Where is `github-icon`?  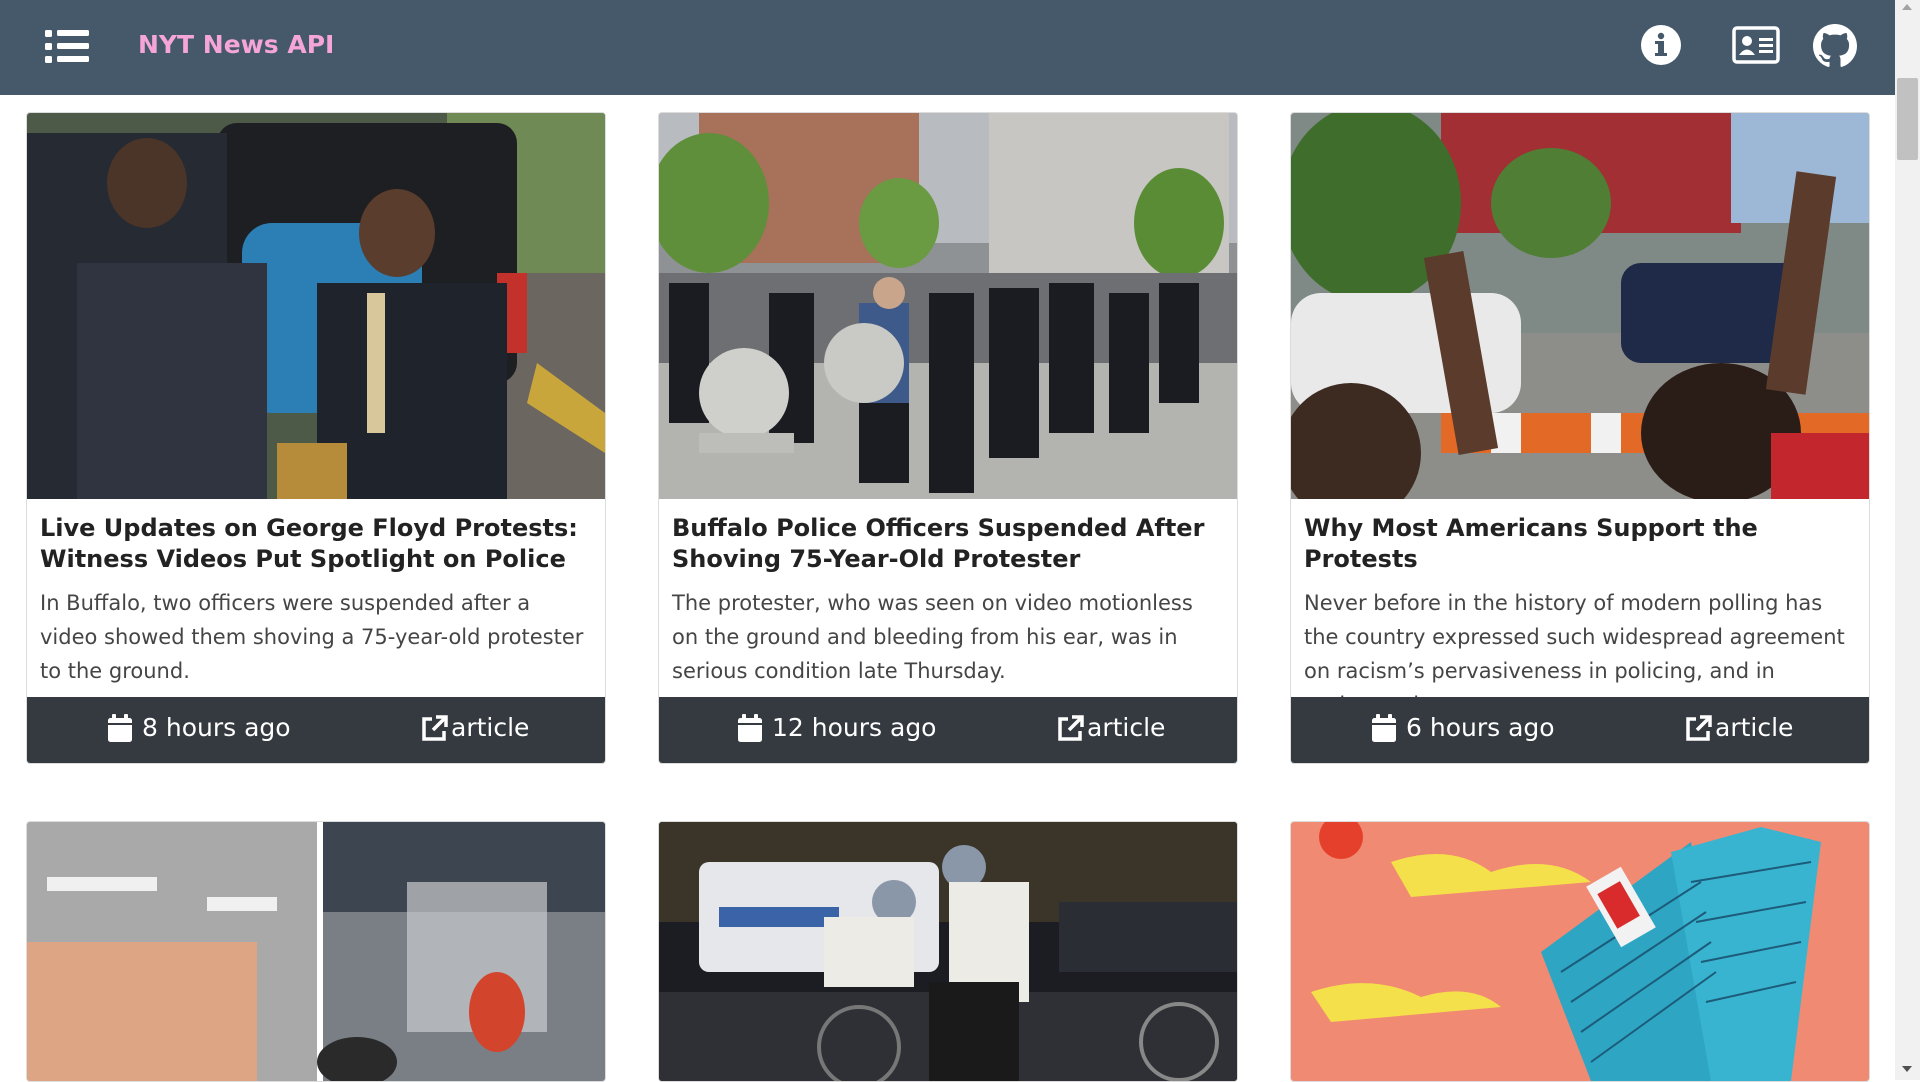
github-icon is located at coordinates (1835, 46).